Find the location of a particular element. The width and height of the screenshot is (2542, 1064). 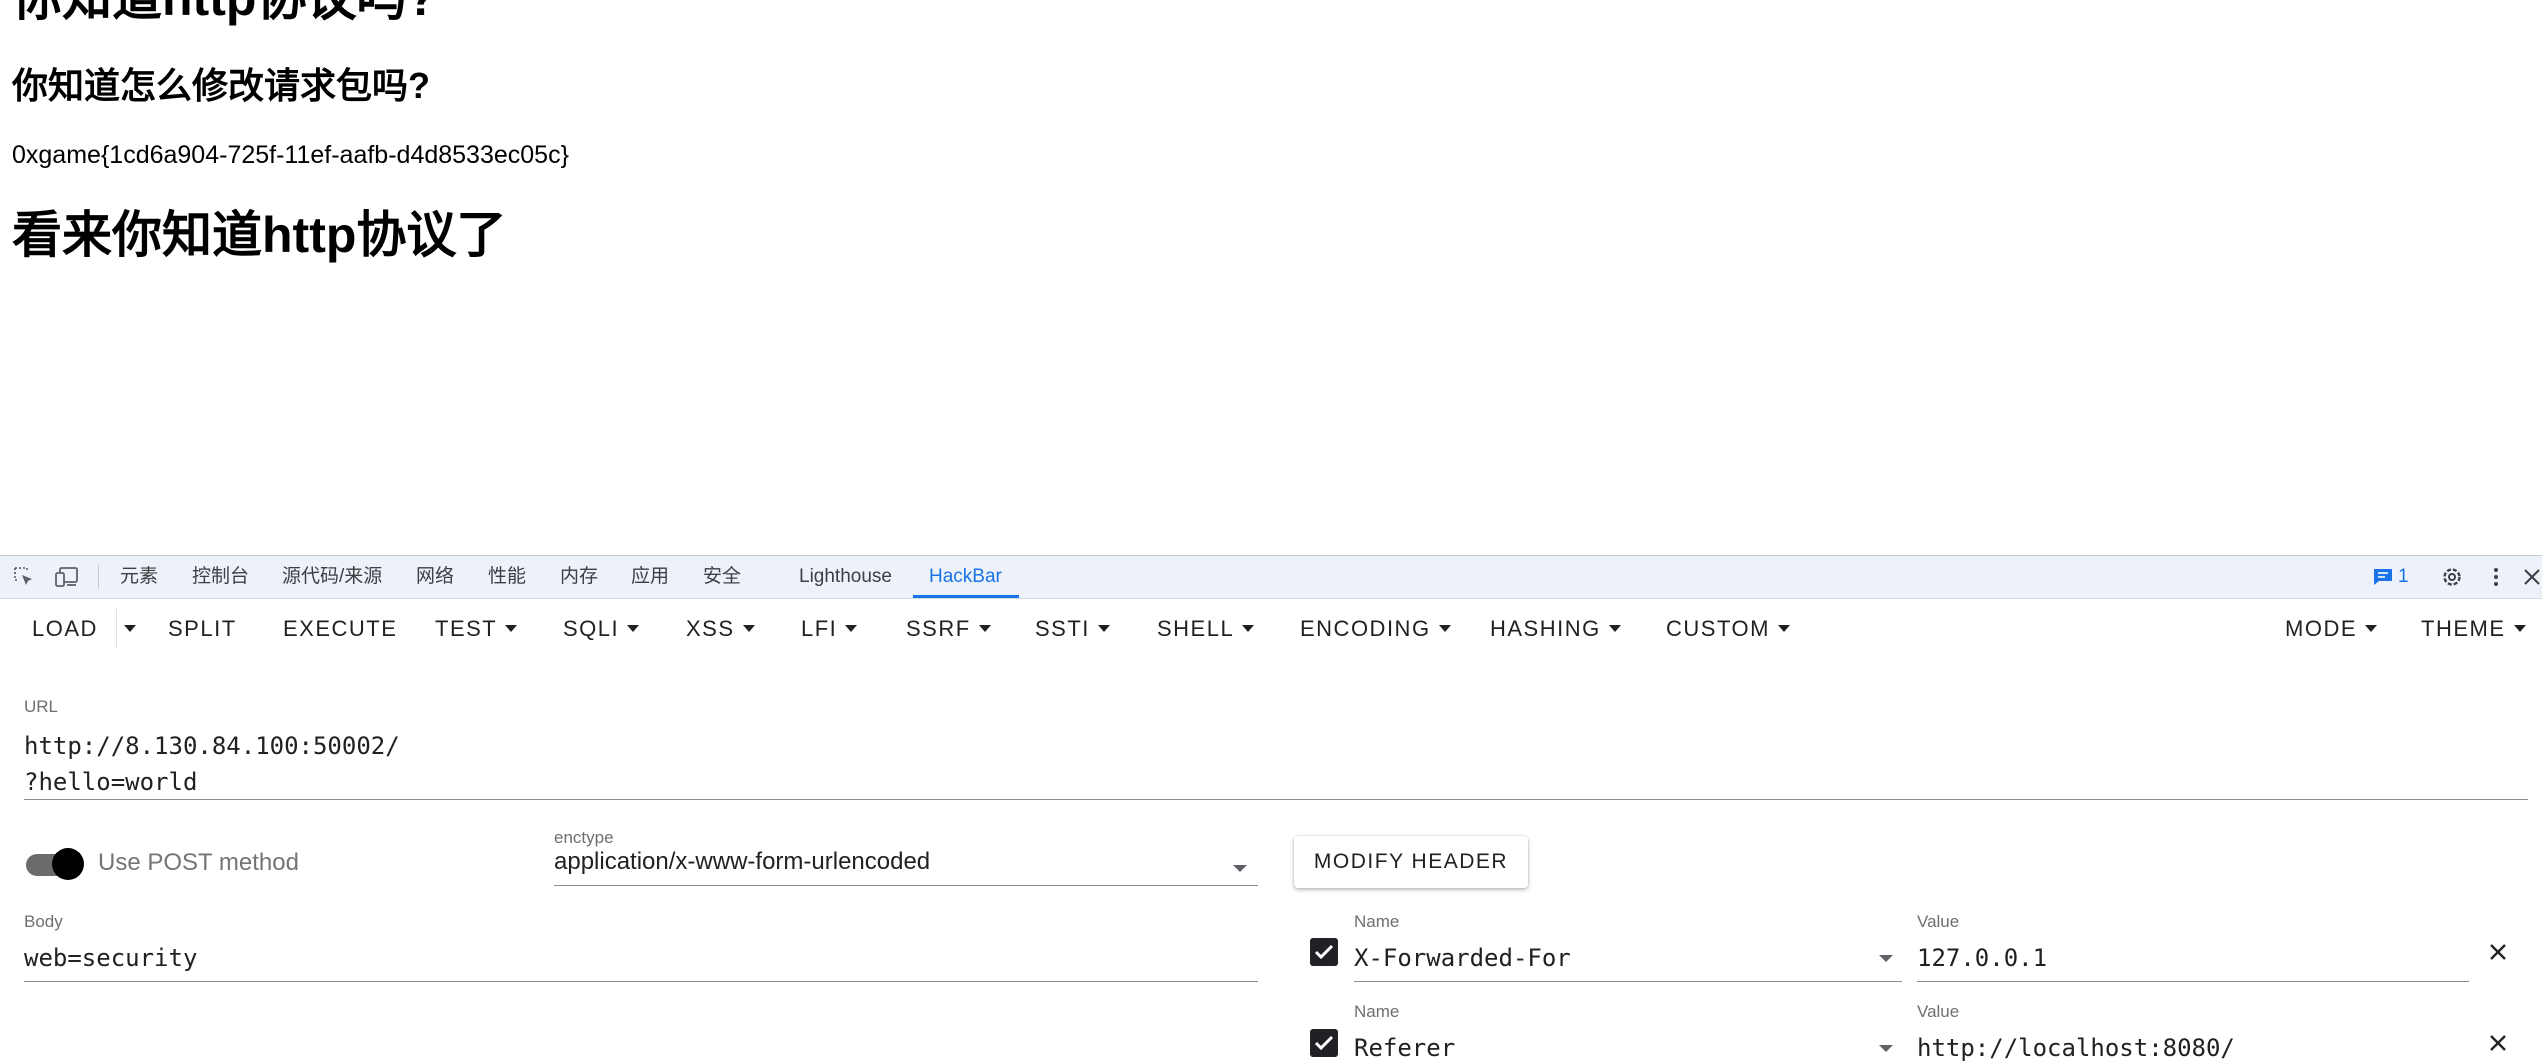

theme-menu-label: THEME is located at coordinates (2463, 628).